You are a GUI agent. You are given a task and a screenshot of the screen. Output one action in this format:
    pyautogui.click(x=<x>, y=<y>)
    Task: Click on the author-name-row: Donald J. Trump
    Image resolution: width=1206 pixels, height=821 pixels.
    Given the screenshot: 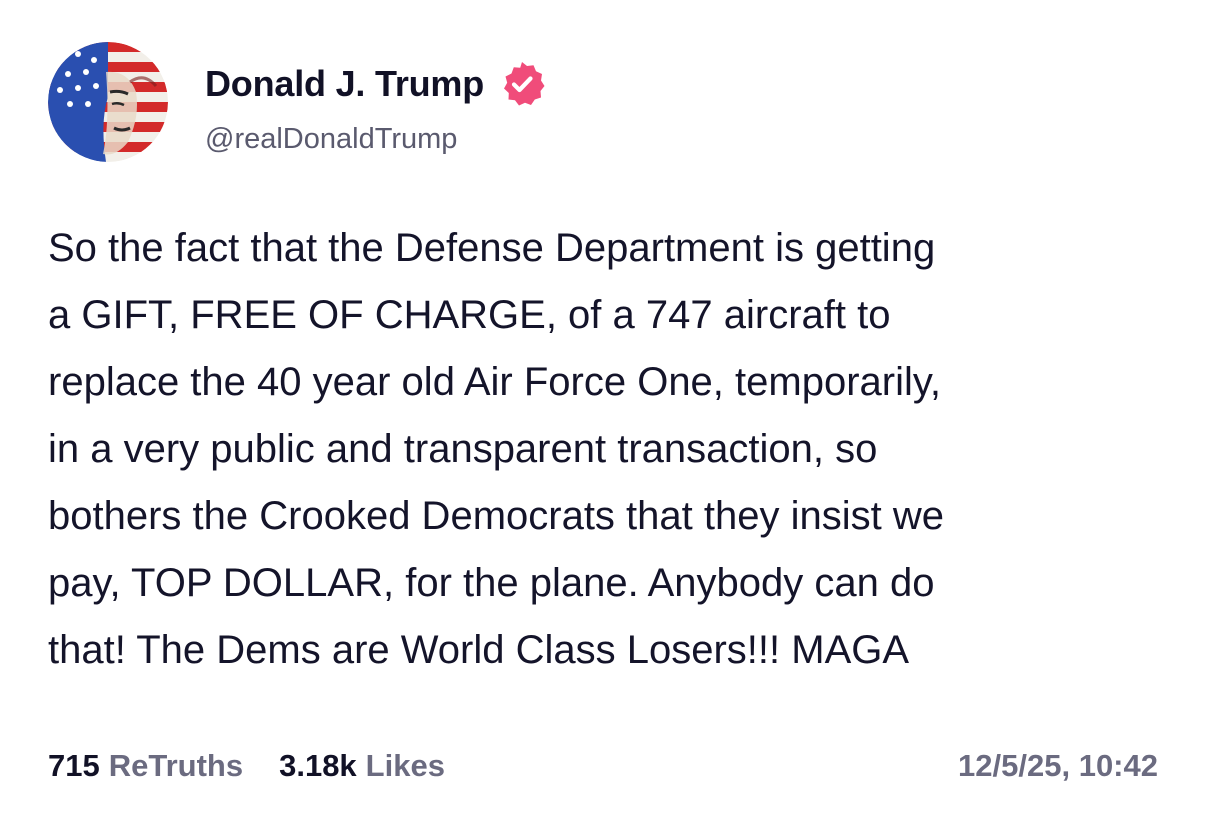 What is the action you would take?
    pyautogui.click(x=375, y=84)
    